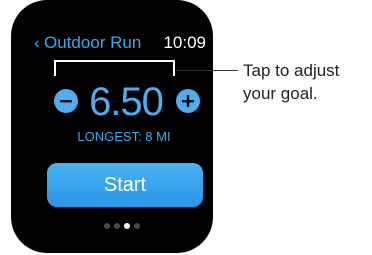 The width and height of the screenshot is (372, 255). I want to click on longest-distance-label: LONGEST: 8 MI, so click(124, 136).